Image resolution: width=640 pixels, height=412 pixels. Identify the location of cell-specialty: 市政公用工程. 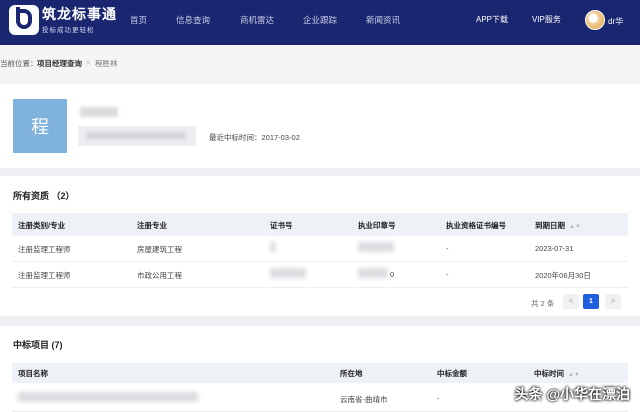
(159, 275).